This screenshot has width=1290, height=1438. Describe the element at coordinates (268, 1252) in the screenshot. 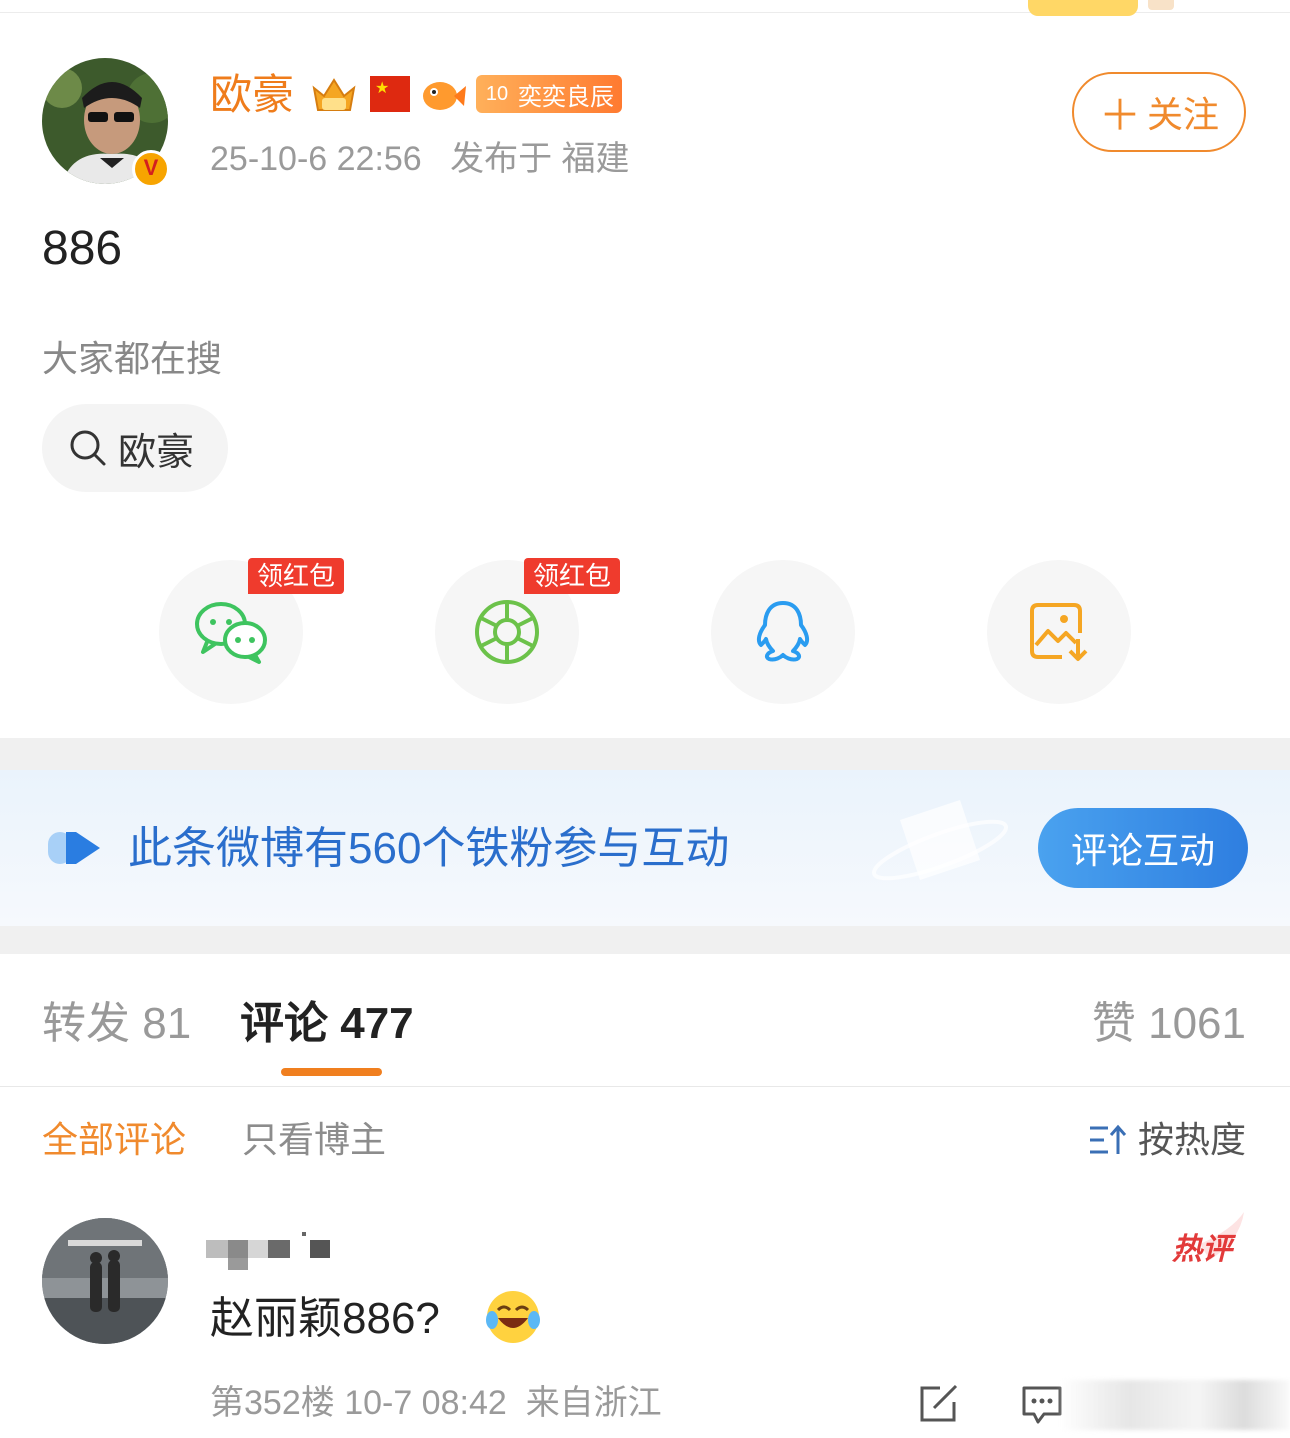

I see `commenter-name-mosaic` at that location.